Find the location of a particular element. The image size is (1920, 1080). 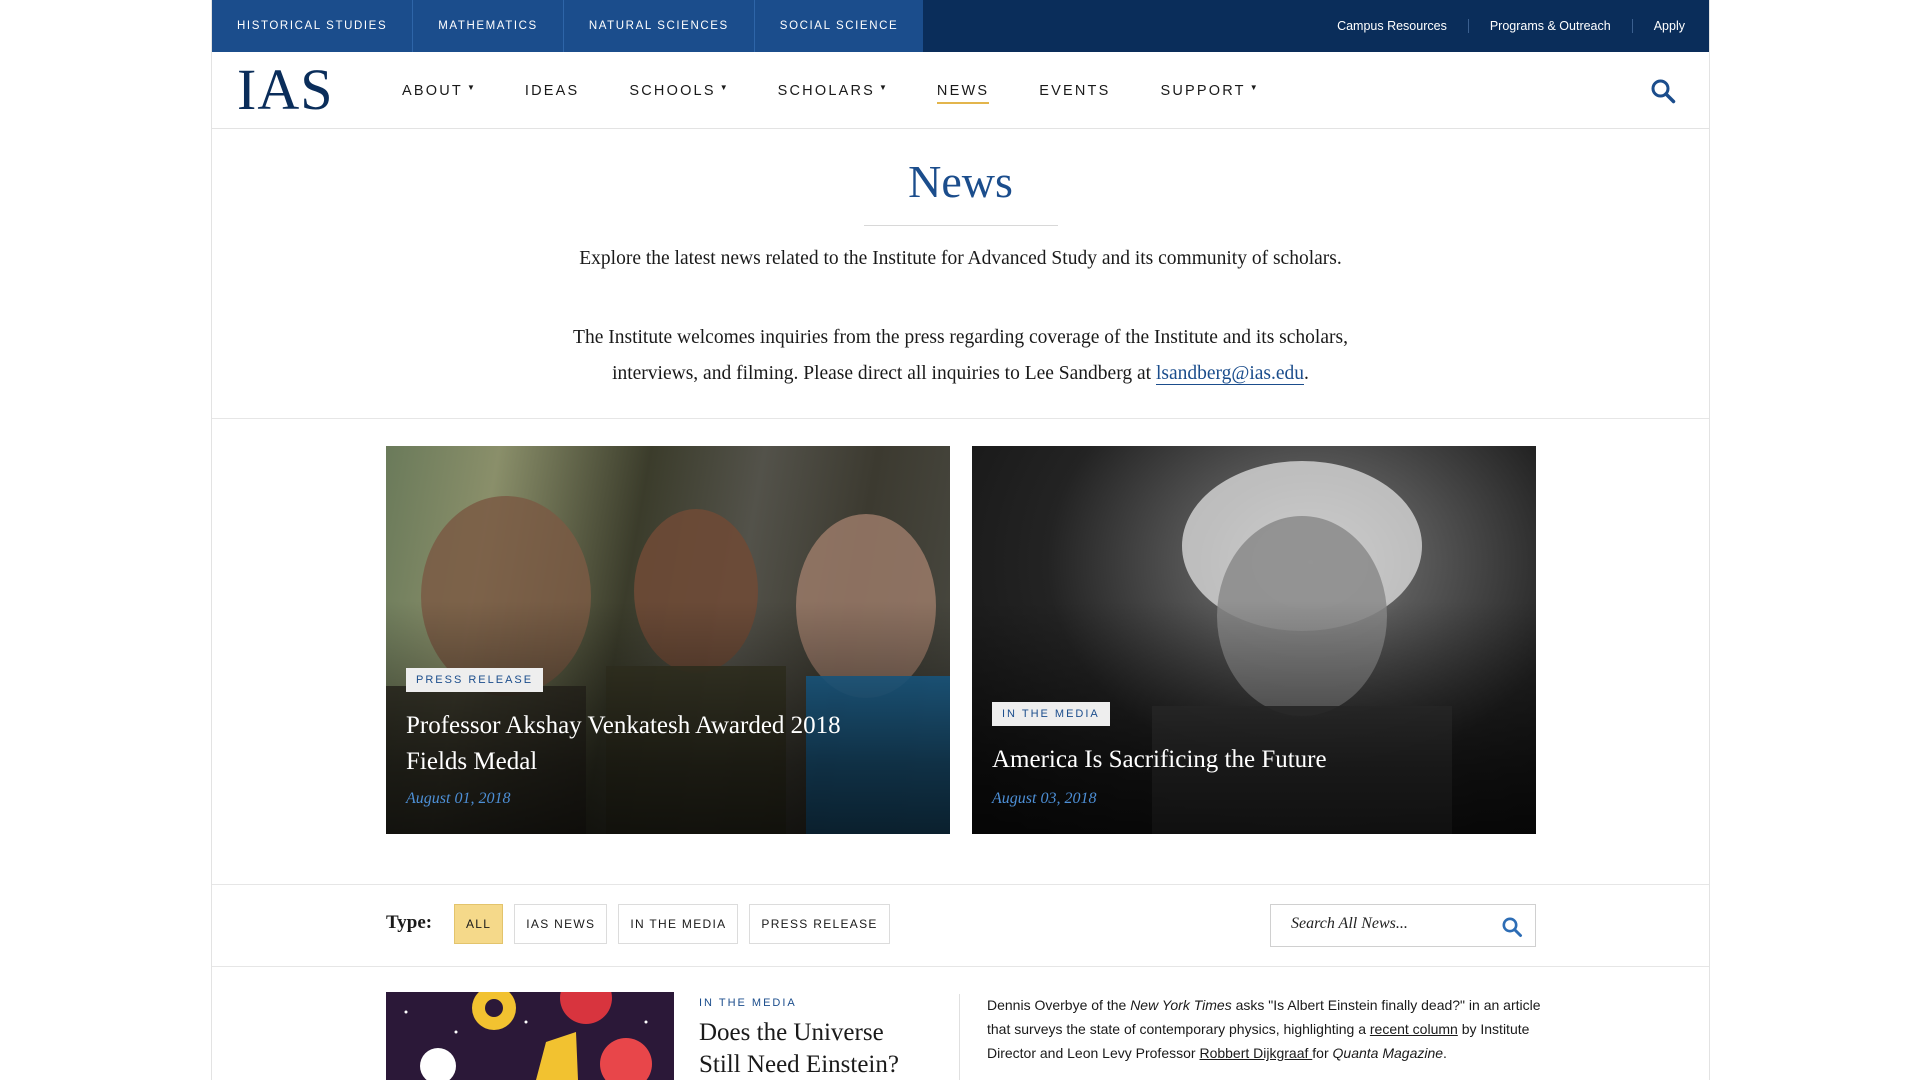

apply-link: Apply is located at coordinates (1658, 26).